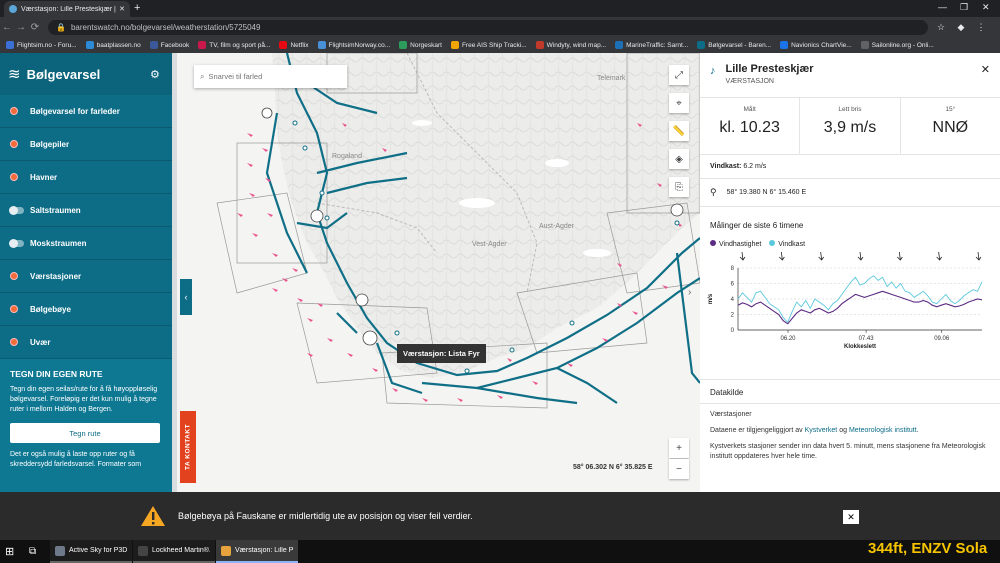  Describe the element at coordinates (711, 298) in the screenshot. I see `y-axis-label: m/s` at that location.